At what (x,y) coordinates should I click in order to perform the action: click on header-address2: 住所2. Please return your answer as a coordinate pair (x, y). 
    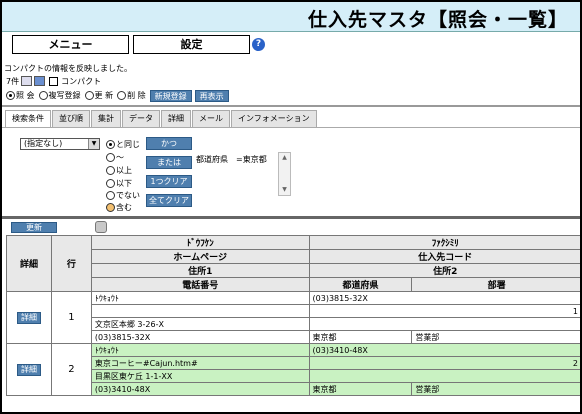
    Looking at the image, I should click on (444, 270).